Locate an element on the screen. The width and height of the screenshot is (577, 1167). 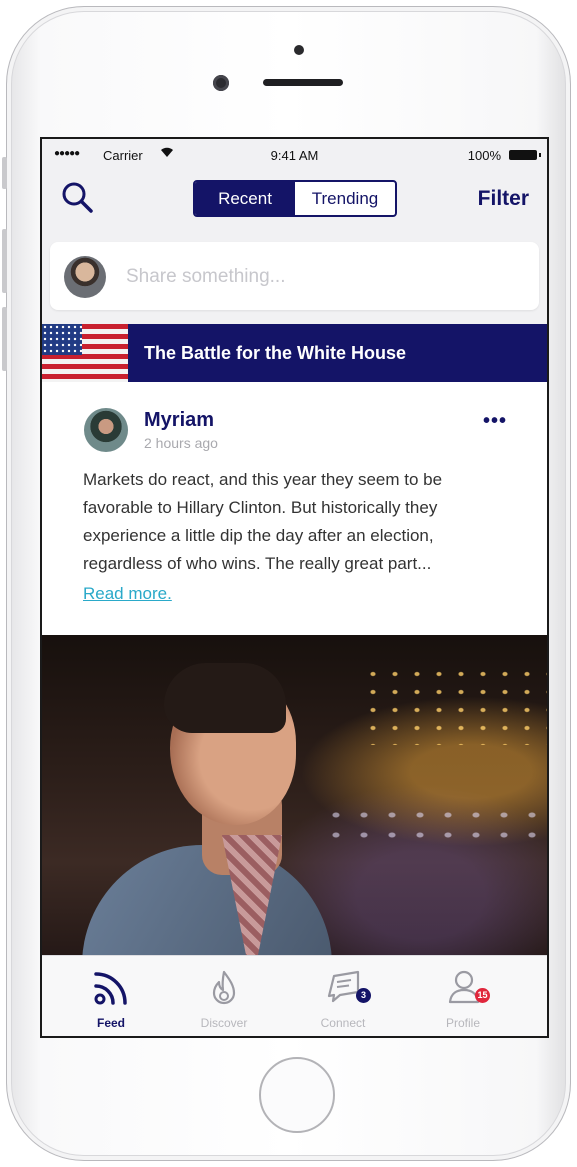
feed-segmented-control: Recent Trending is located at coordinates (295, 198).